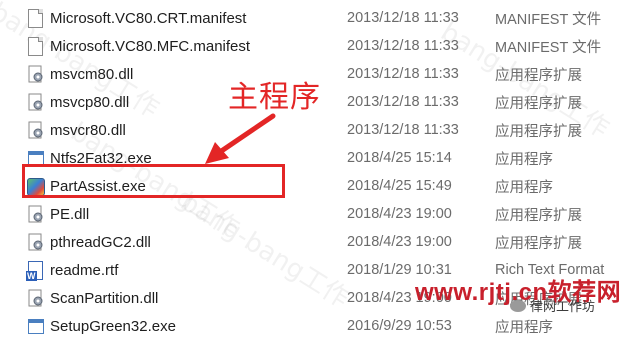 The width and height of the screenshot is (640, 340). What do you see at coordinates (150, 46) in the screenshot?
I see `file-name: Microsoft.VC80.MFC.manifest` at bounding box center [150, 46].